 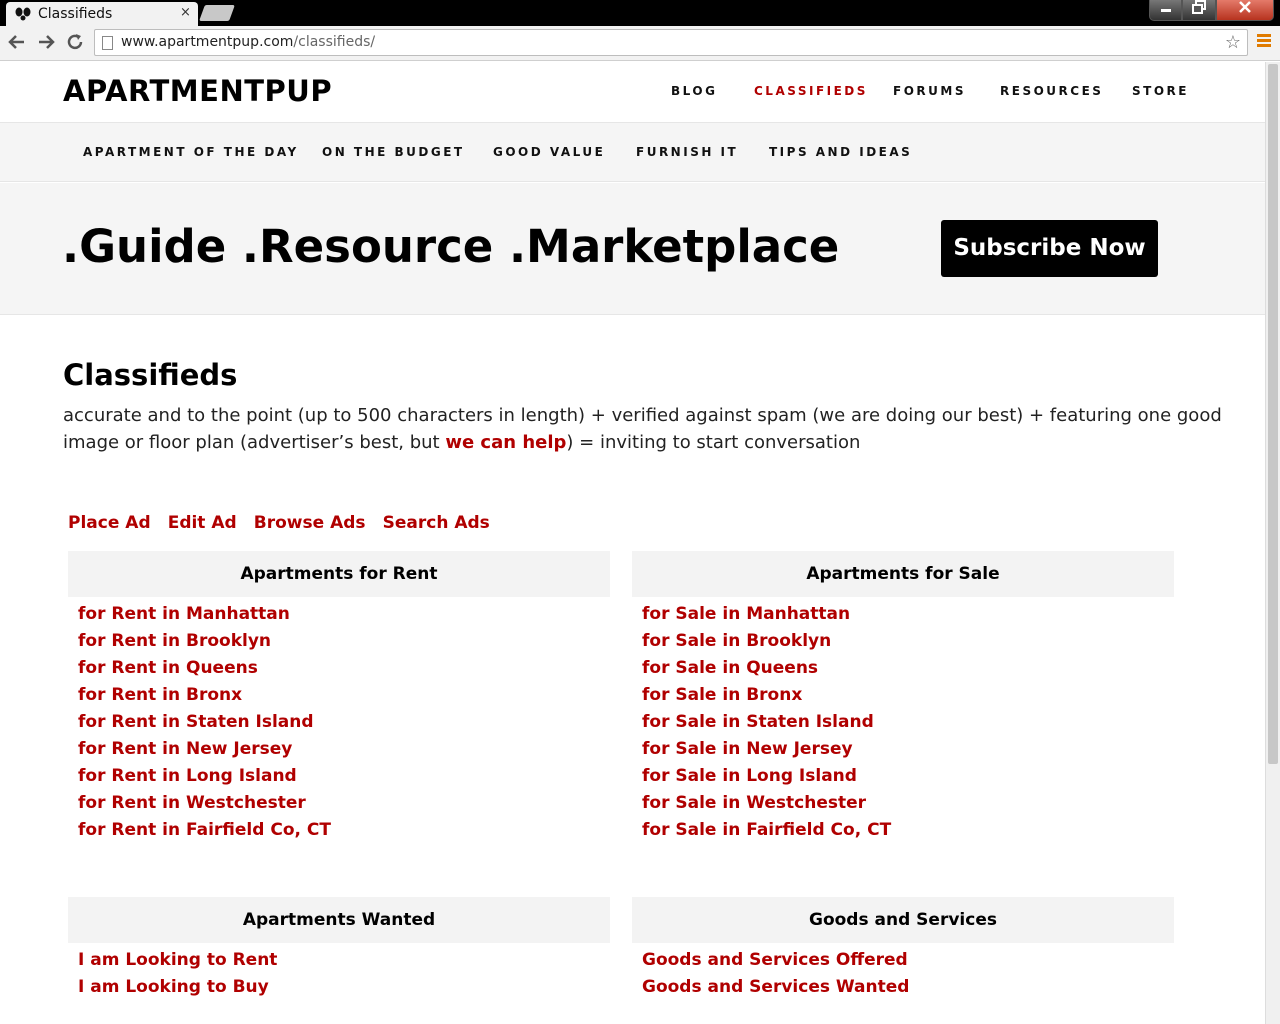 I want to click on browser-titlebar: Classifieds ×, so click(x=640, y=13).